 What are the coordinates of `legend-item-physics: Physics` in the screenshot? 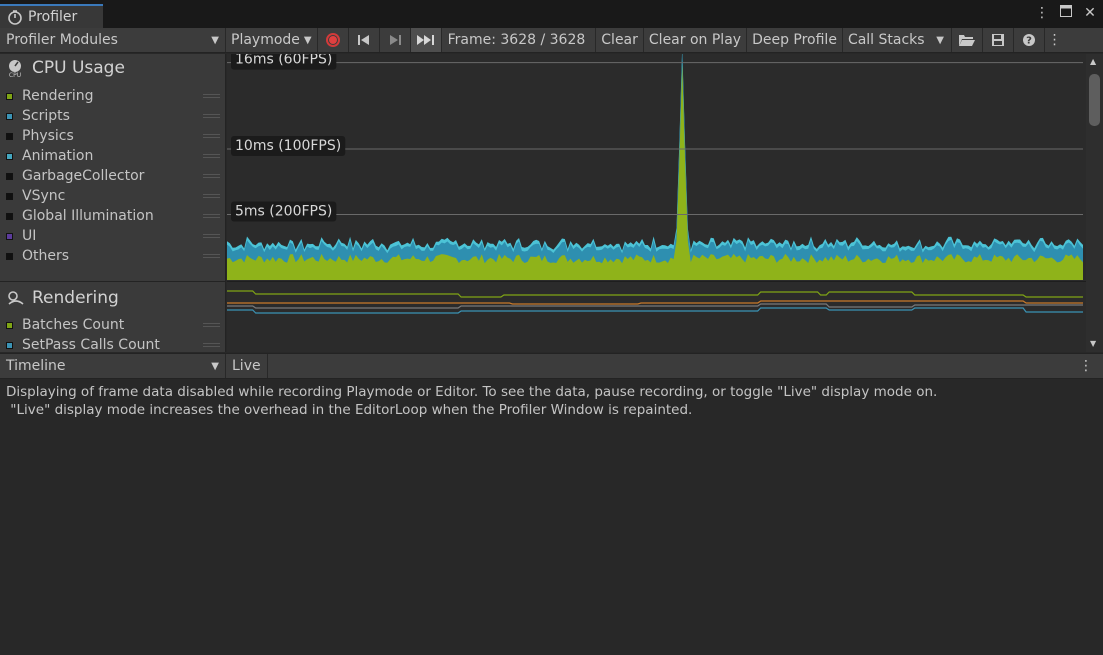 It's located at (113, 136).